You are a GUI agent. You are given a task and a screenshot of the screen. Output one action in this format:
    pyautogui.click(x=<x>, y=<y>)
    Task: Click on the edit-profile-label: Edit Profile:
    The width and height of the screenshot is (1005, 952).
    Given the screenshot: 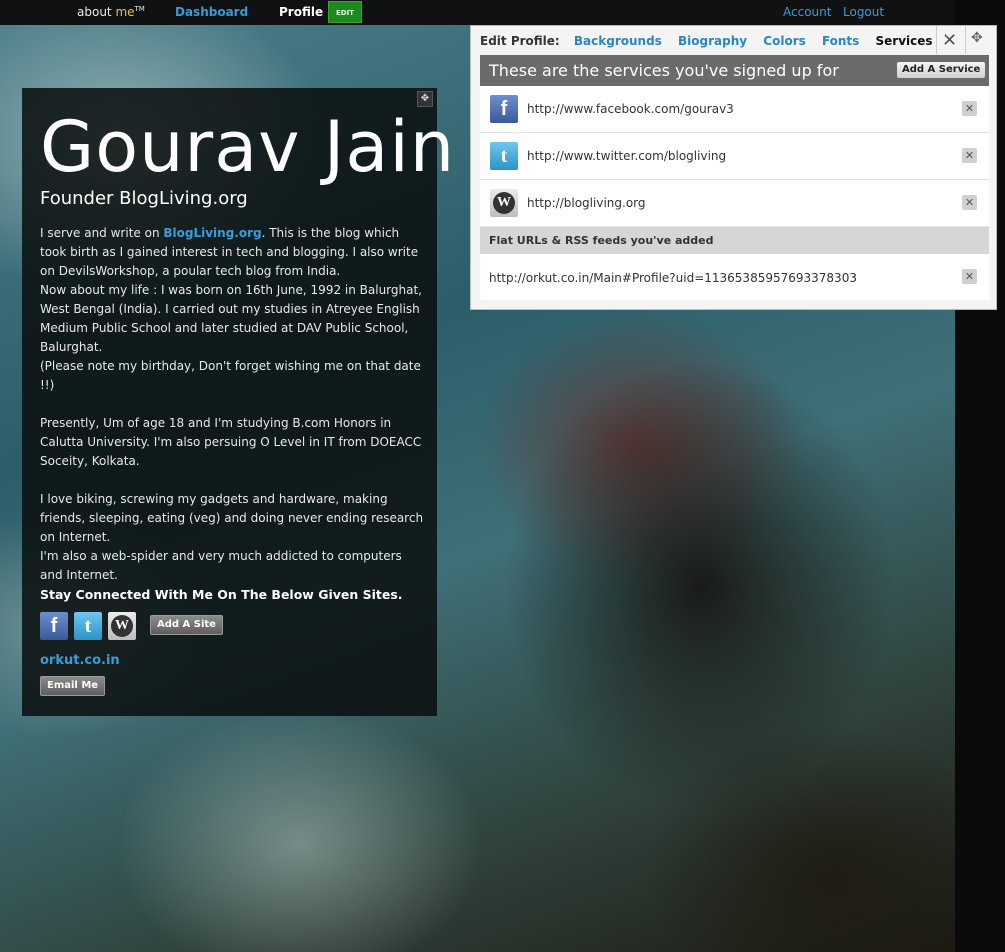 What is the action you would take?
    pyautogui.click(x=520, y=41)
    